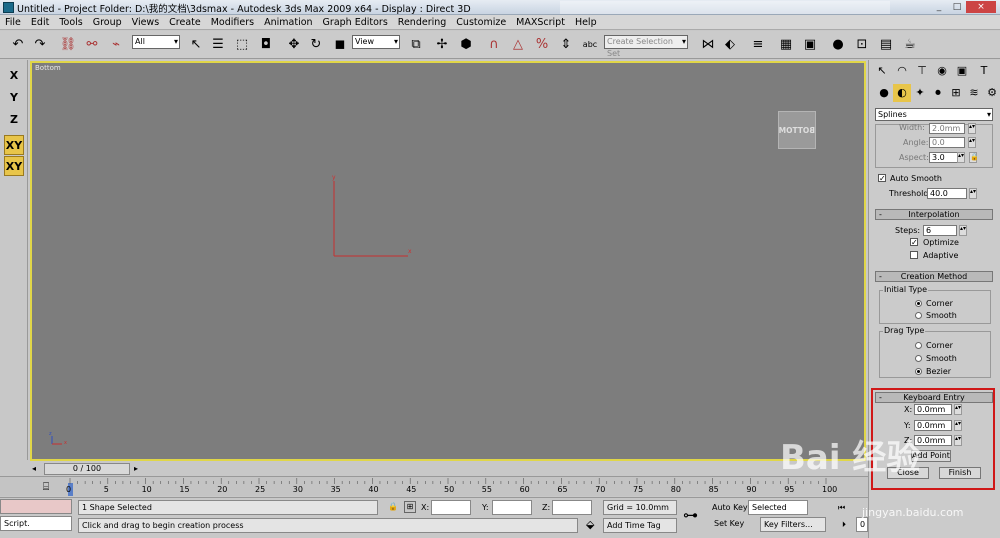 The image size is (1000, 538). I want to click on schematic-view-icon: ▣, so click(810, 45).